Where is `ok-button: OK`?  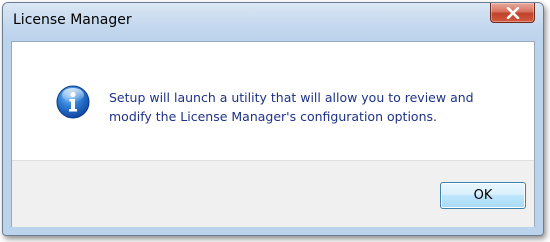 ok-button: OK is located at coordinates (483, 195).